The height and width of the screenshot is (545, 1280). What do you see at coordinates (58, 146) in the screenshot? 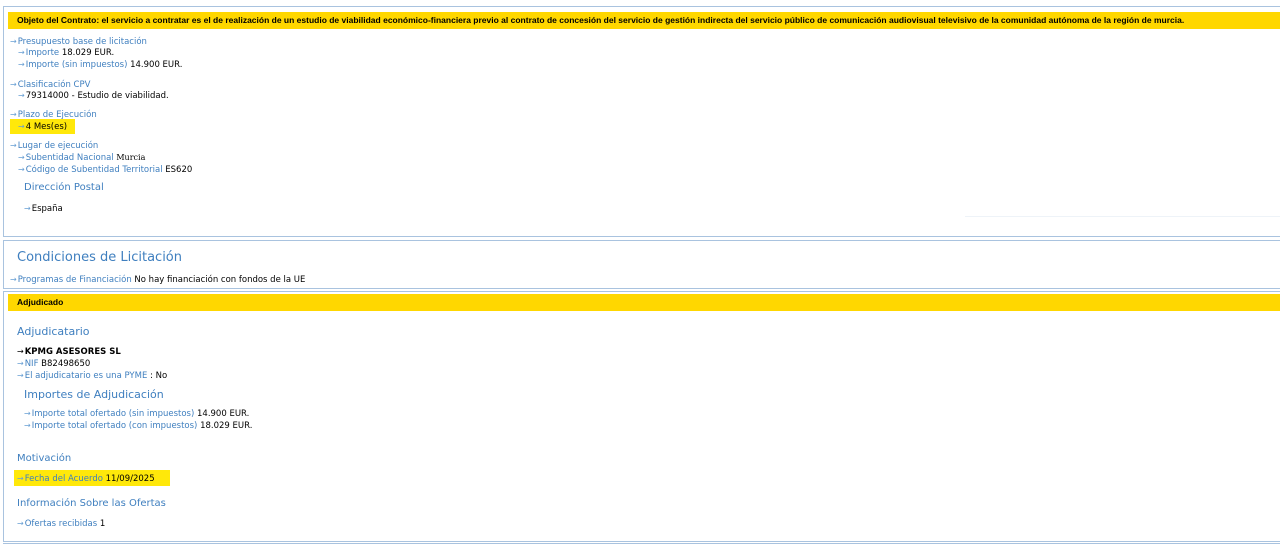
I see `lugar-title: Lugar de ejecución` at bounding box center [58, 146].